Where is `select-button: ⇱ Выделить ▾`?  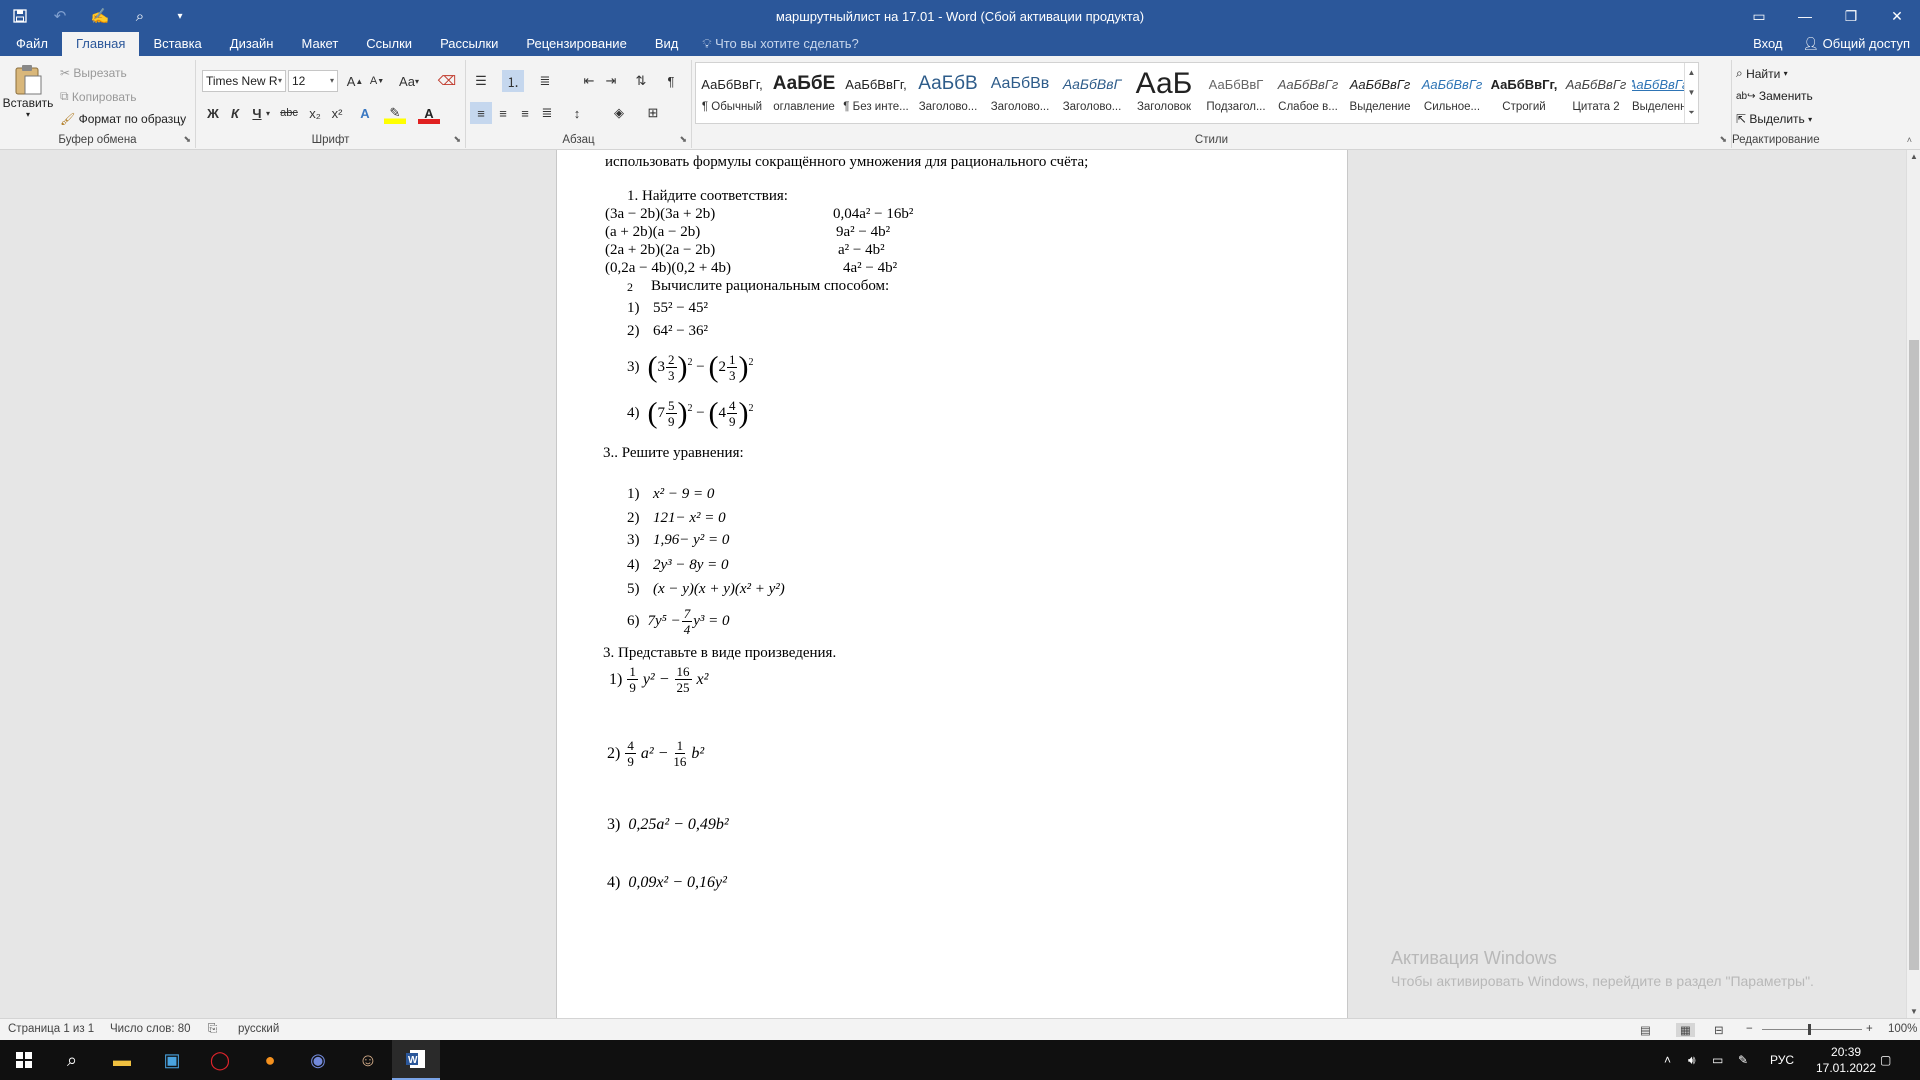 select-button: ⇱ Выделить ▾ is located at coordinates (1774, 119).